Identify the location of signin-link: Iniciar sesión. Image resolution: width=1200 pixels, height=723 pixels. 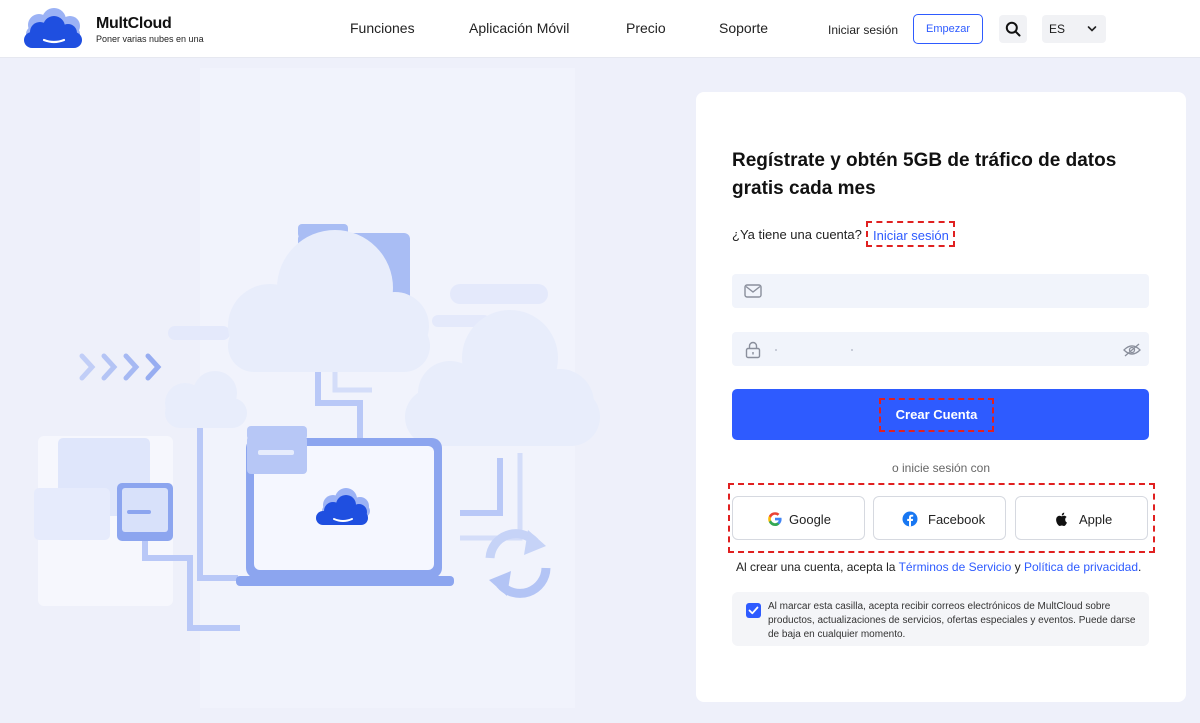
(910, 234).